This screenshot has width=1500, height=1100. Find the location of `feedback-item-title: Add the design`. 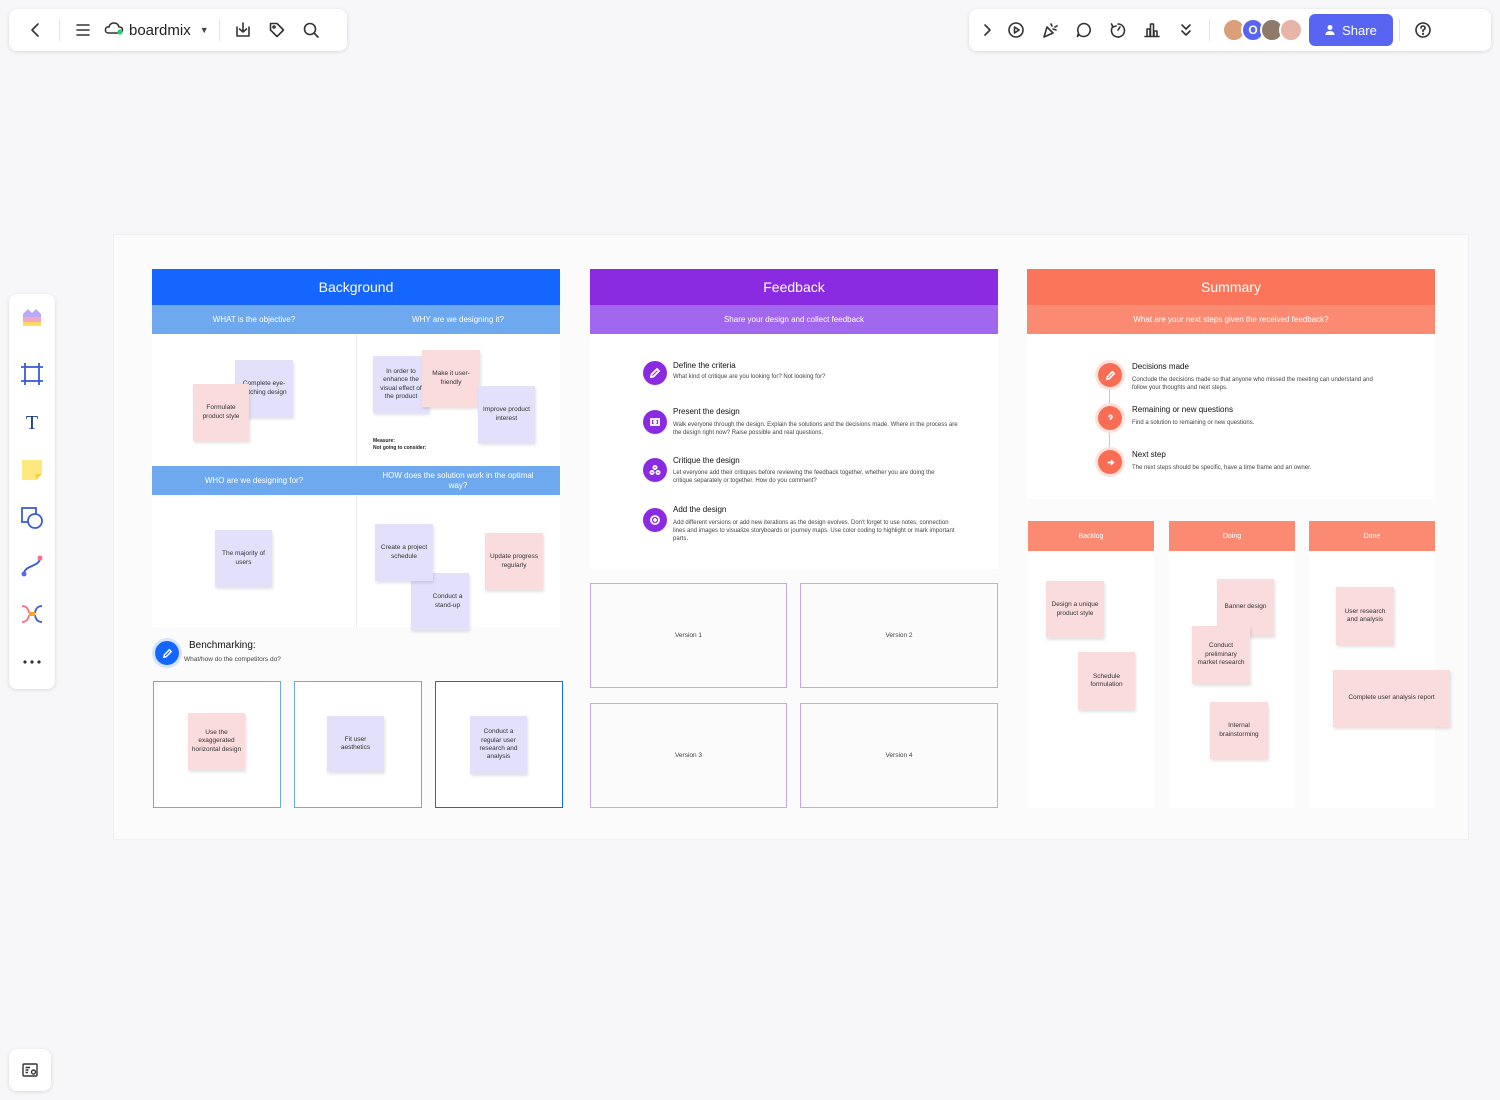

feedback-item-title: Add the design is located at coordinates (700, 509).